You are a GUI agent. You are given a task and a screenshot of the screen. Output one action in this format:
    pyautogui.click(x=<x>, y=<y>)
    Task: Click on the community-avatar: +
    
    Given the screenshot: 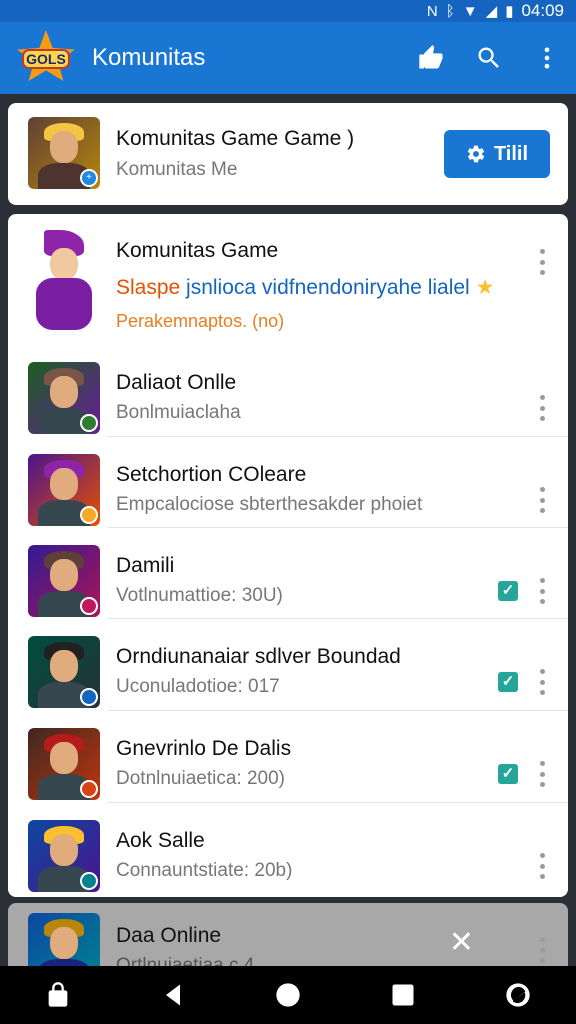 What is the action you would take?
    pyautogui.click(x=64, y=153)
    